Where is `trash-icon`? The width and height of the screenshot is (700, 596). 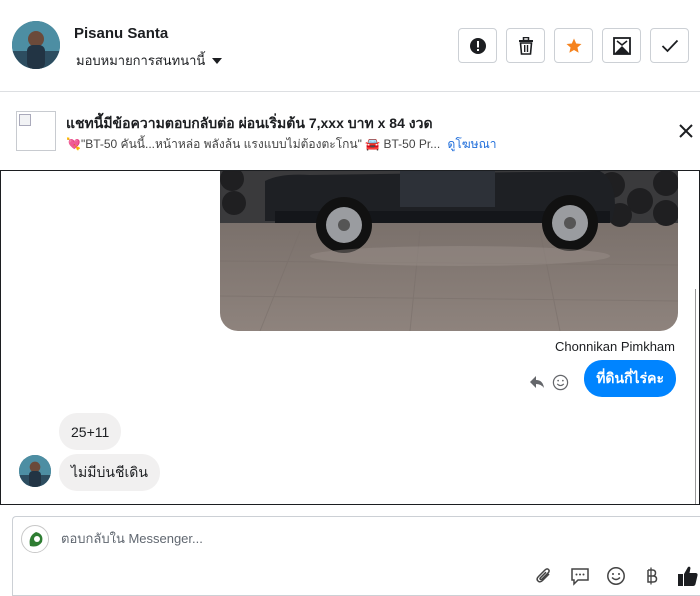 trash-icon is located at coordinates (525, 45).